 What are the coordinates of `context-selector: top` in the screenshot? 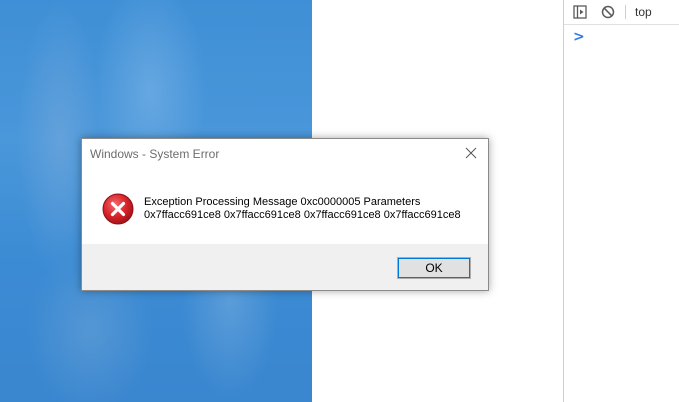 It's located at (643, 12).